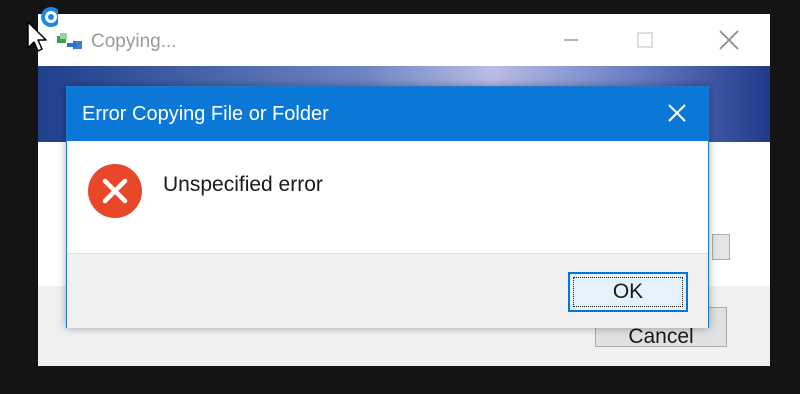 The image size is (800, 394). I want to click on dialog-title: Error Copying File or Folder, so click(205, 114).